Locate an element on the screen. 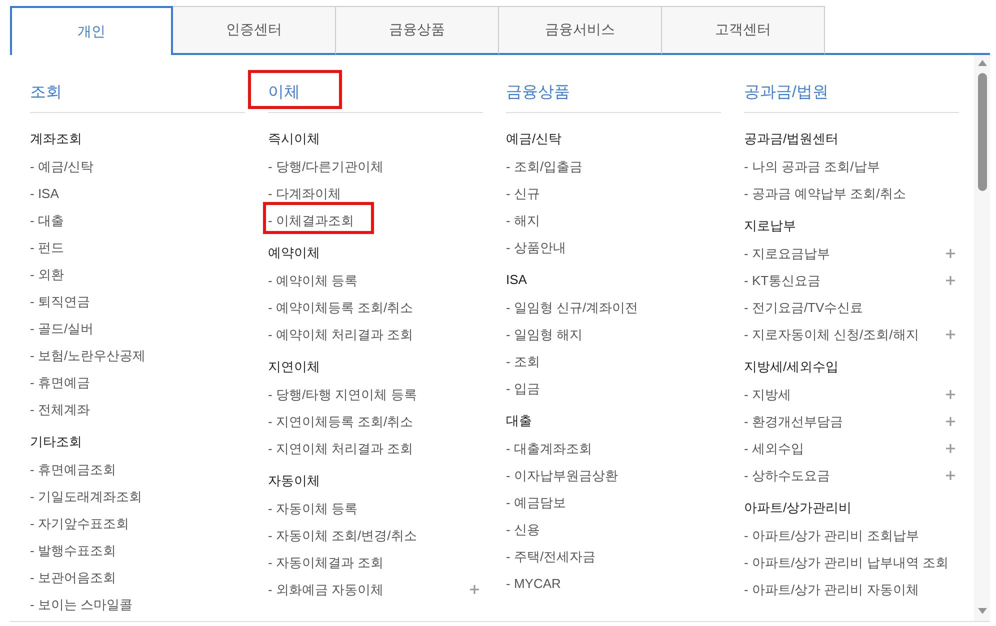  menu-link: - 퇴직연금 is located at coordinates (60, 301).